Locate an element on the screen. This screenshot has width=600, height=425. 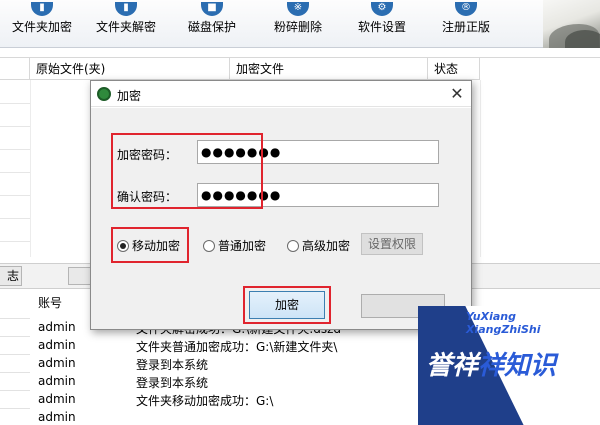
watermark-title: 誉祥祥知识 is located at coordinates (491, 366).